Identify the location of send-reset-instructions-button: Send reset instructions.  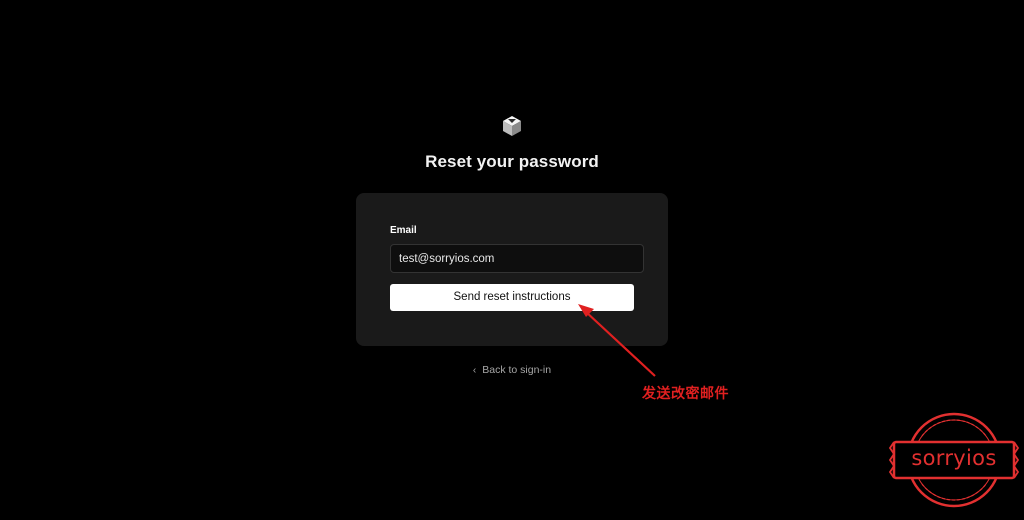
(512, 297).